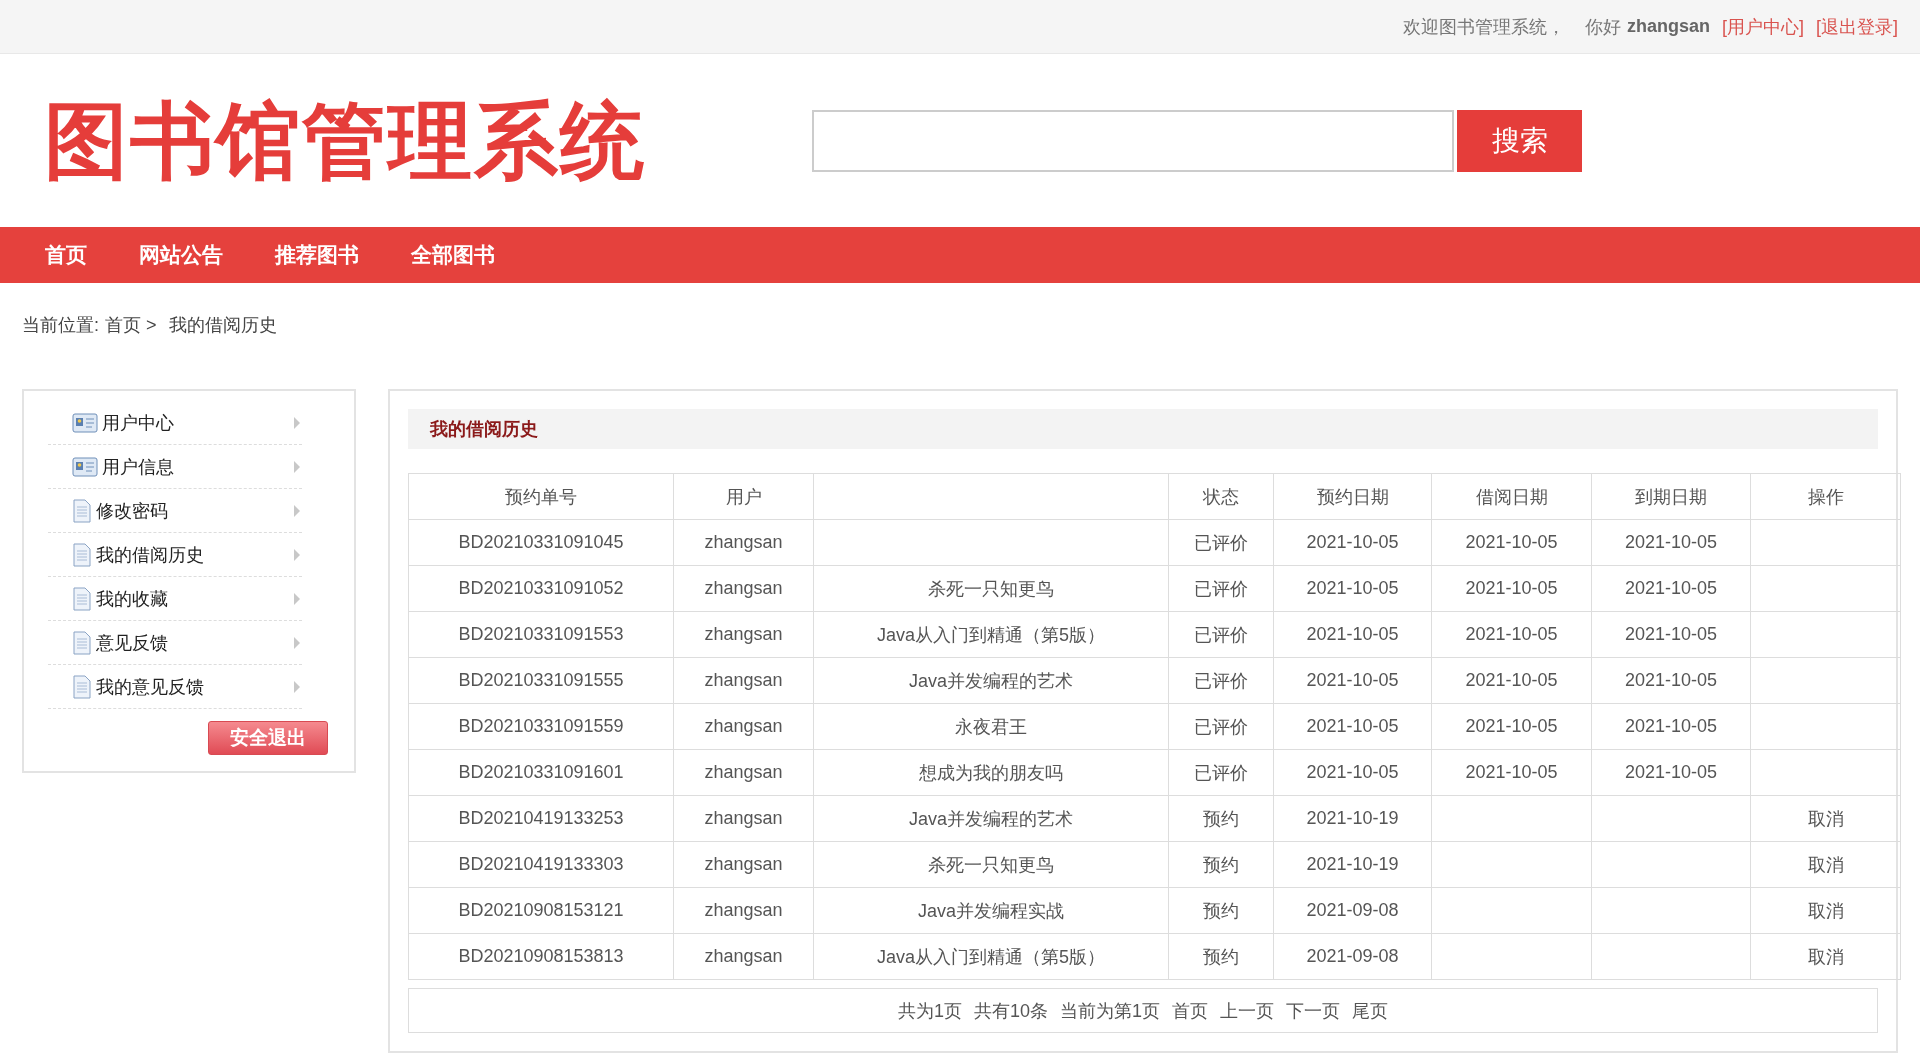 The width and height of the screenshot is (1920, 1060). What do you see at coordinates (131, 325) in the screenshot?
I see `breadcrumb-link: 首页 >` at bounding box center [131, 325].